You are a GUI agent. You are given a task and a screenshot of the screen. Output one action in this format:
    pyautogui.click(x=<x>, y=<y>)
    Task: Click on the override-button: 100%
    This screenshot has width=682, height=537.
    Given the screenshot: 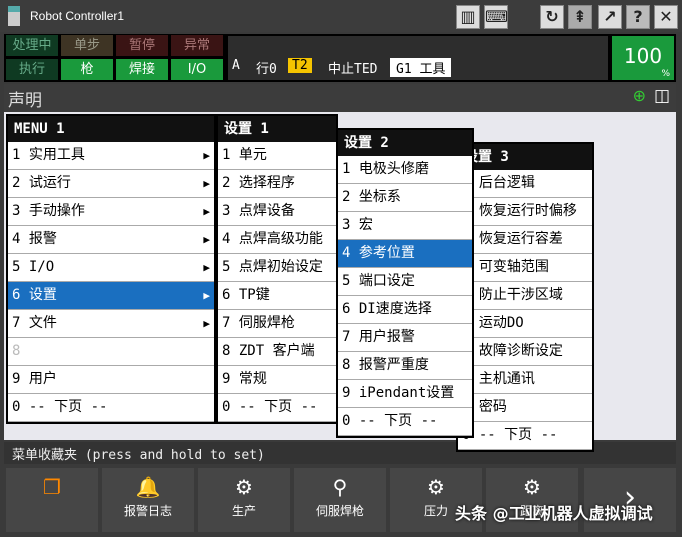 What is the action you would take?
    pyautogui.click(x=643, y=58)
    